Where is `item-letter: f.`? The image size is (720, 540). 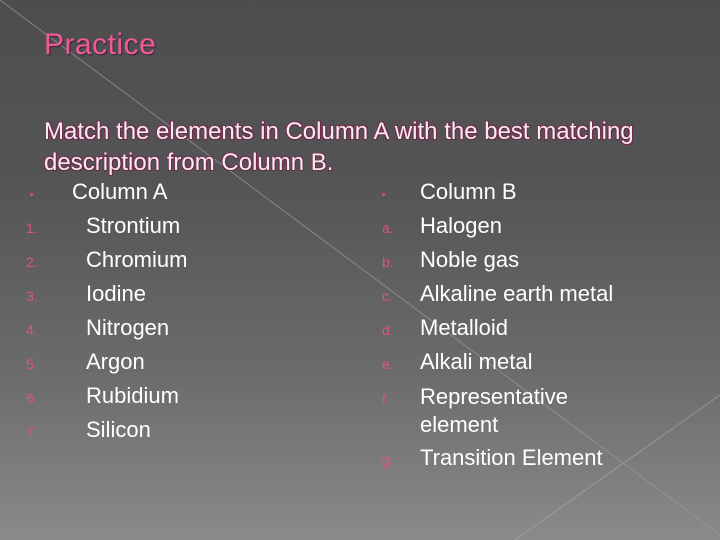
item-letter: f. is located at coordinates (386, 399).